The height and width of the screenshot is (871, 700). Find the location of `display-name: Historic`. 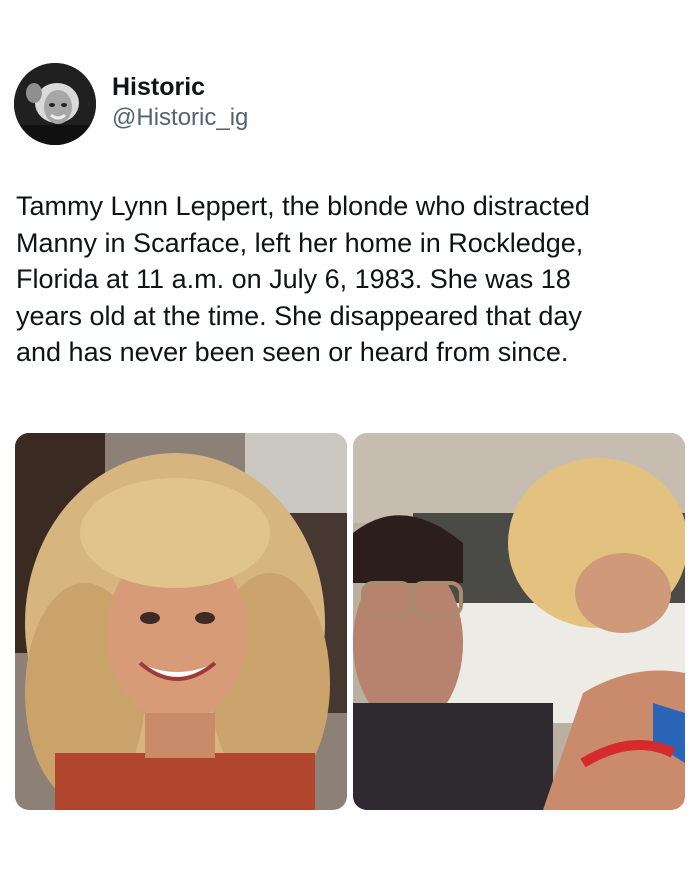

display-name: Historic is located at coordinates (180, 87).